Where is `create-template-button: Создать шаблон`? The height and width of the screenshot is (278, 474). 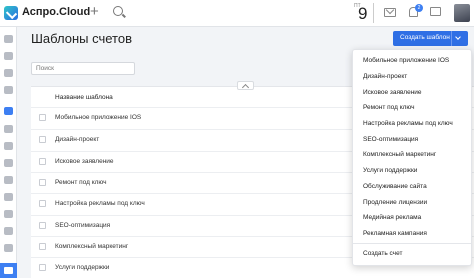 create-template-button: Создать шаблон is located at coordinates (430, 38).